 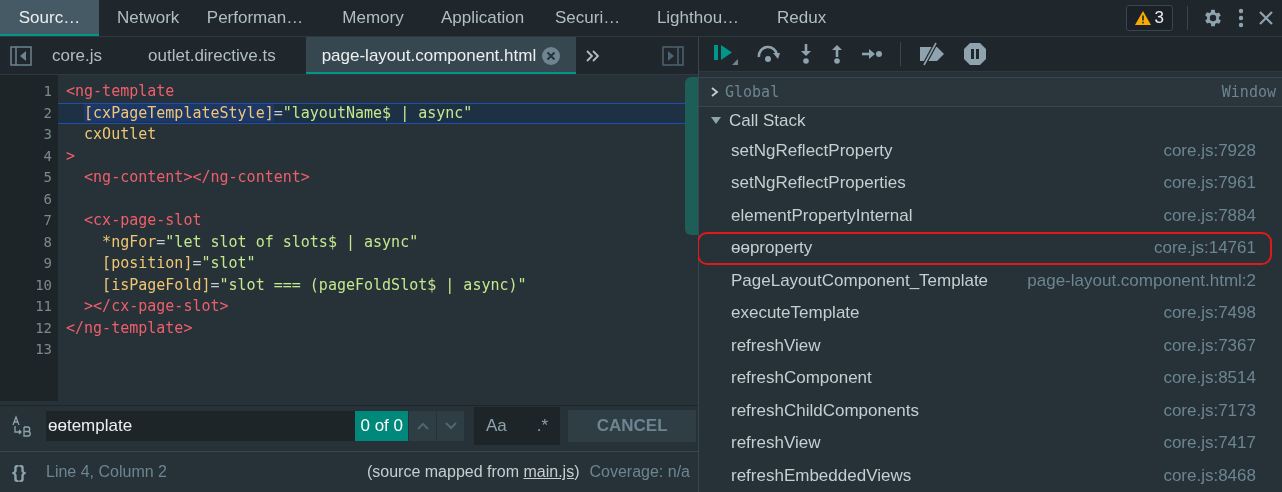 I want to click on step-over-icon, so click(x=769, y=54).